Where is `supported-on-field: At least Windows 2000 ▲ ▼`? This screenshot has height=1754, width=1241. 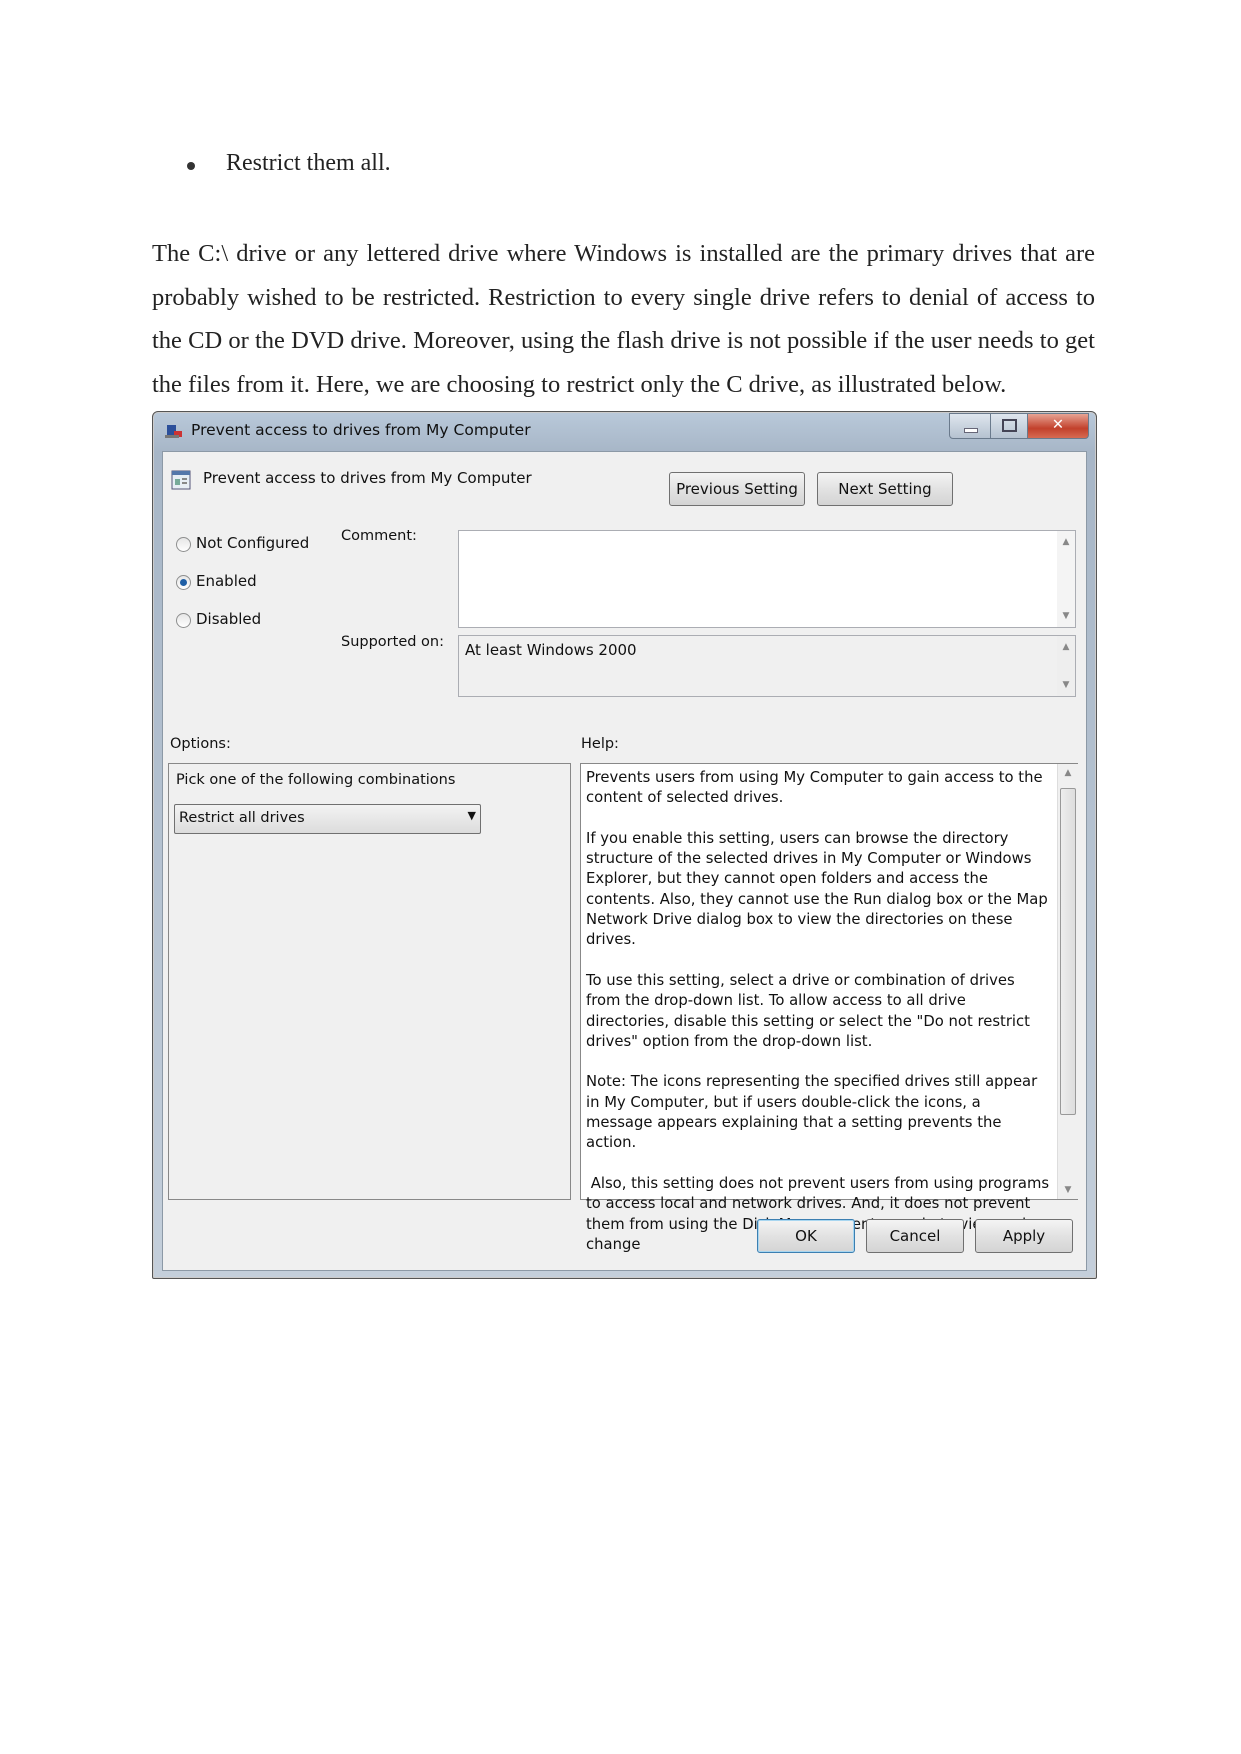
supported-on-field: At least Windows 2000 ▲ ▼ is located at coordinates (767, 666).